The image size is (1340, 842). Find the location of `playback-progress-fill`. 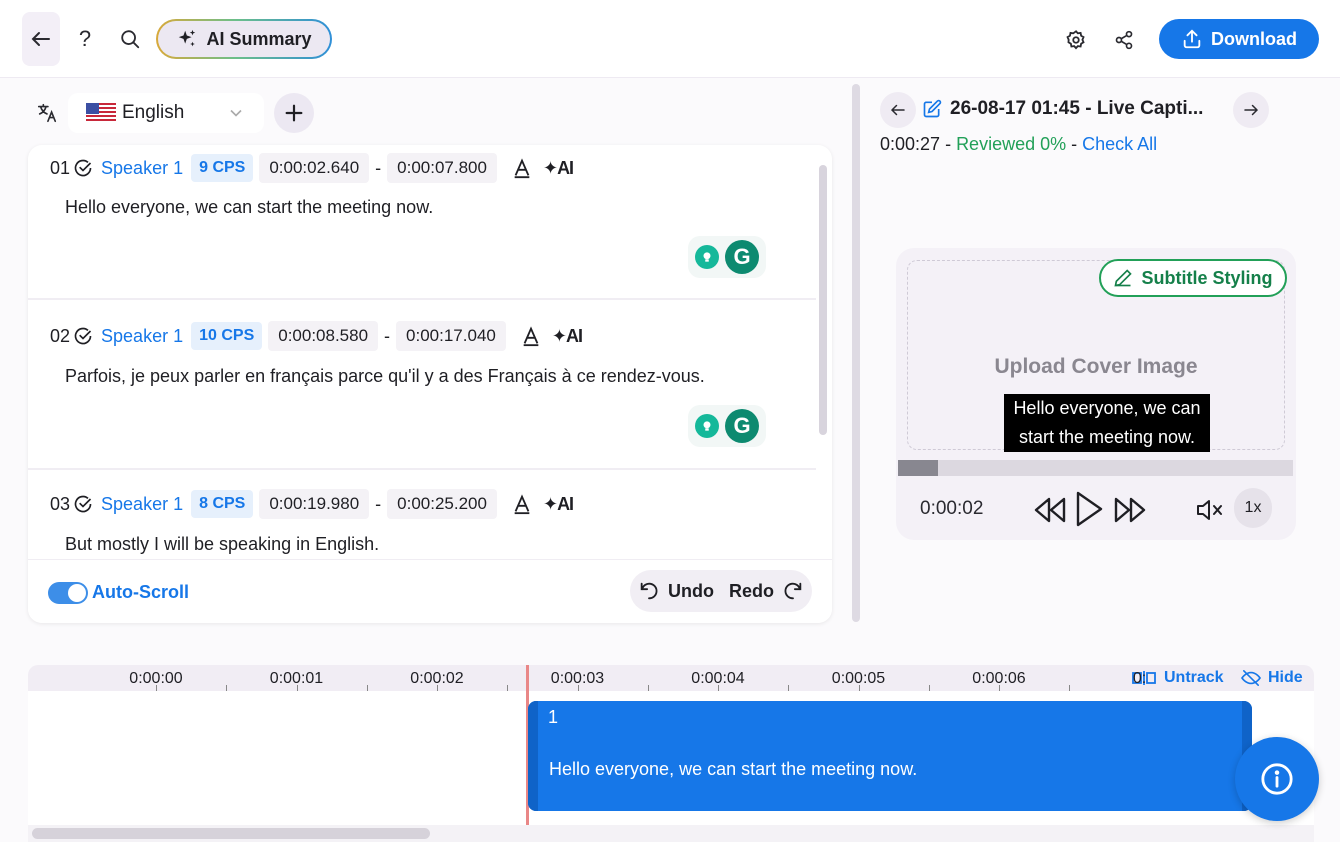

playback-progress-fill is located at coordinates (918, 468).